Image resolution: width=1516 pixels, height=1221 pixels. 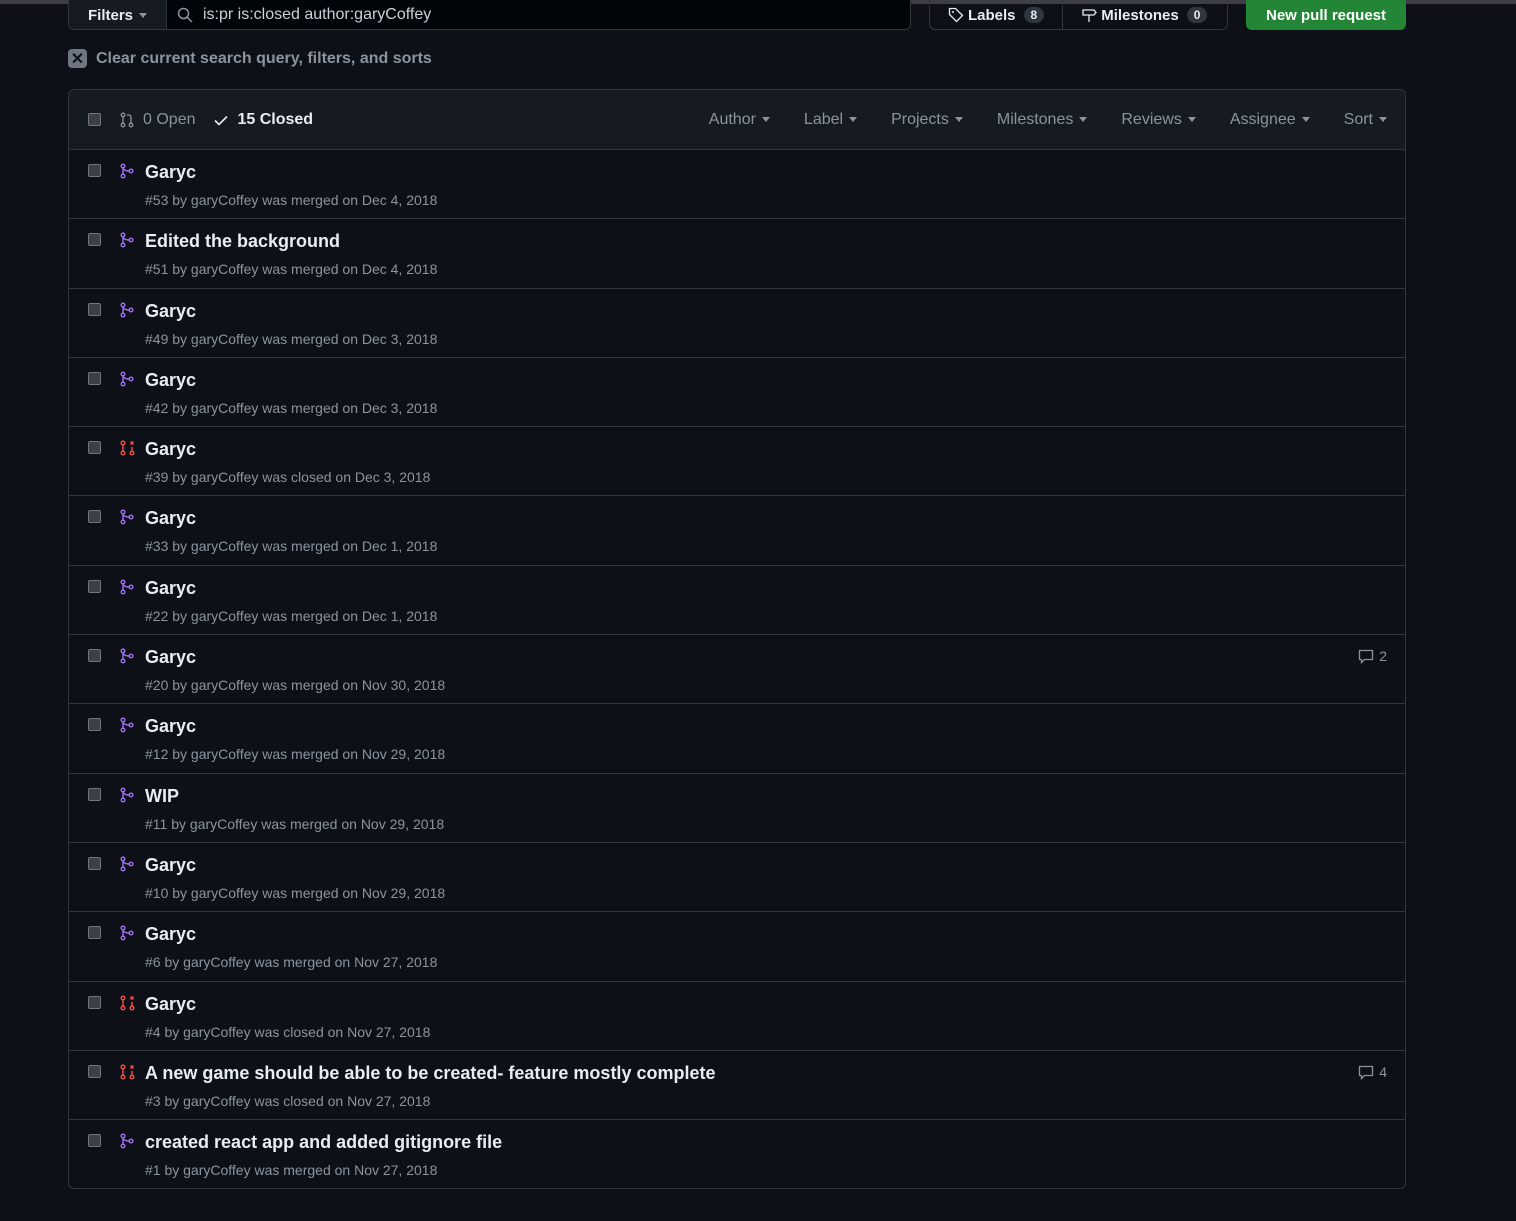 What do you see at coordinates (1158, 120) in the screenshot?
I see `filter-menu-reviews: Reviews` at bounding box center [1158, 120].